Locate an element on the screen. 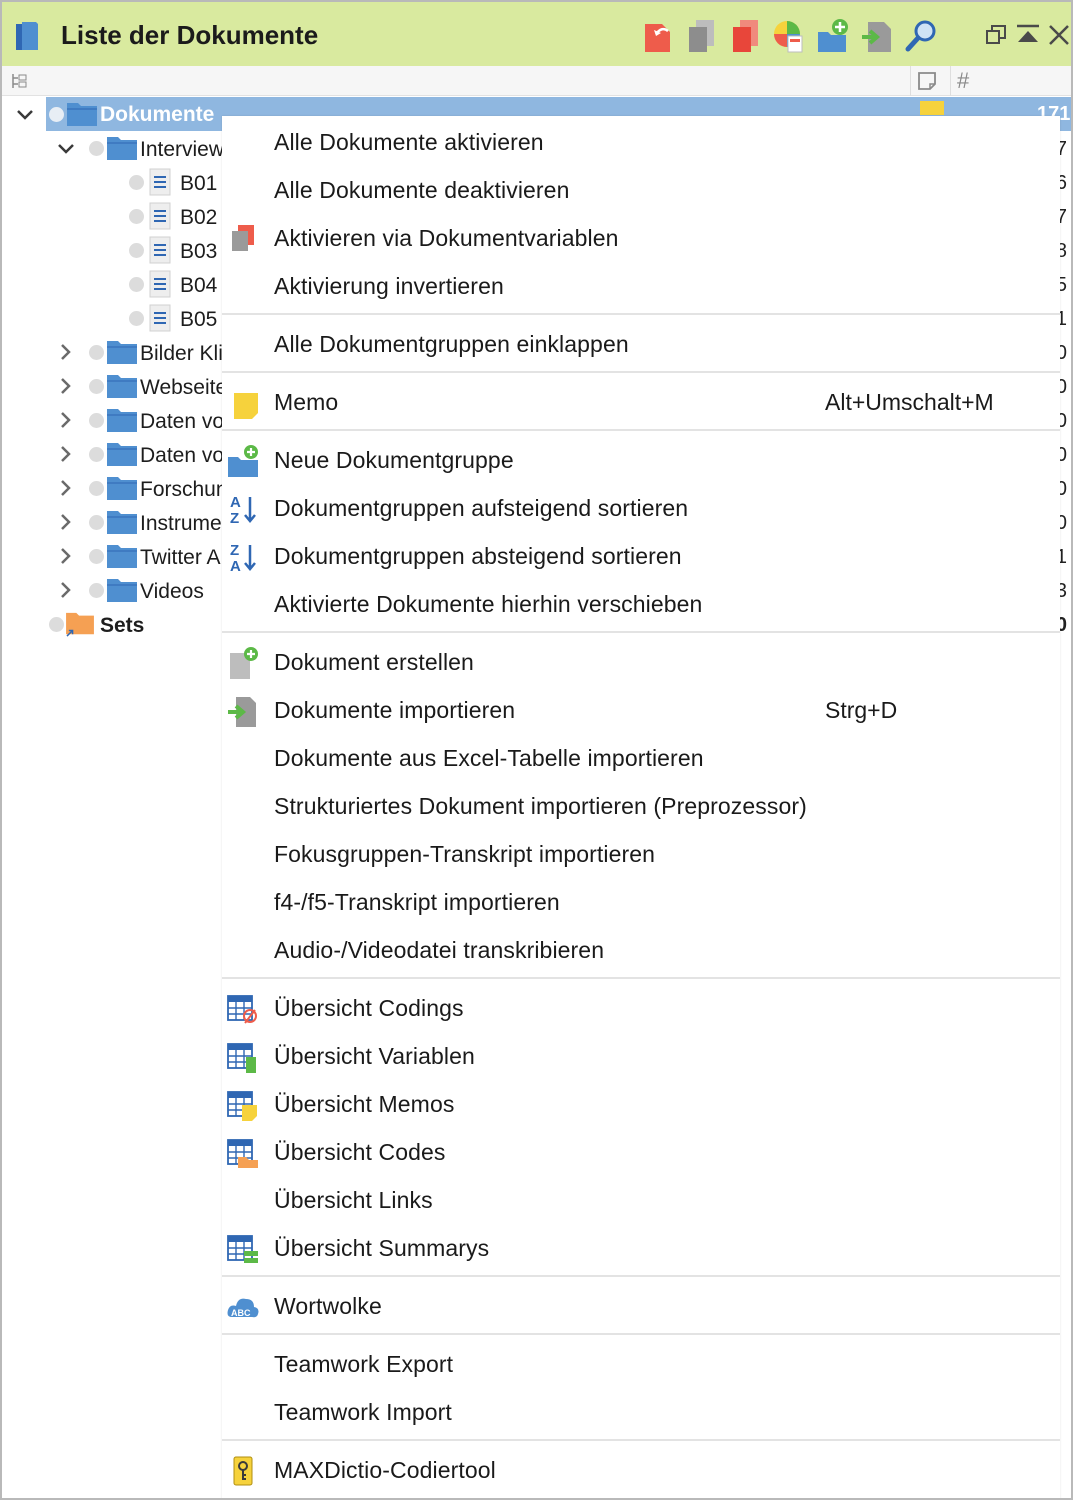 The image size is (1073, 1500). menu-item-overview-codings: Übersicht Codings is located at coordinates (641, 1009).